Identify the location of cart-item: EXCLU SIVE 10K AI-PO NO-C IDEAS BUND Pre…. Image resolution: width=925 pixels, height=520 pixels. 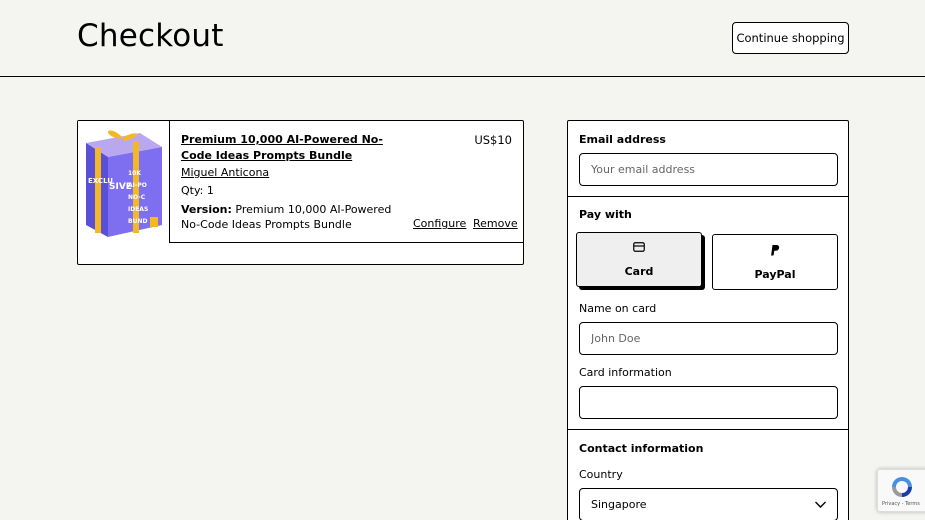
(300, 182).